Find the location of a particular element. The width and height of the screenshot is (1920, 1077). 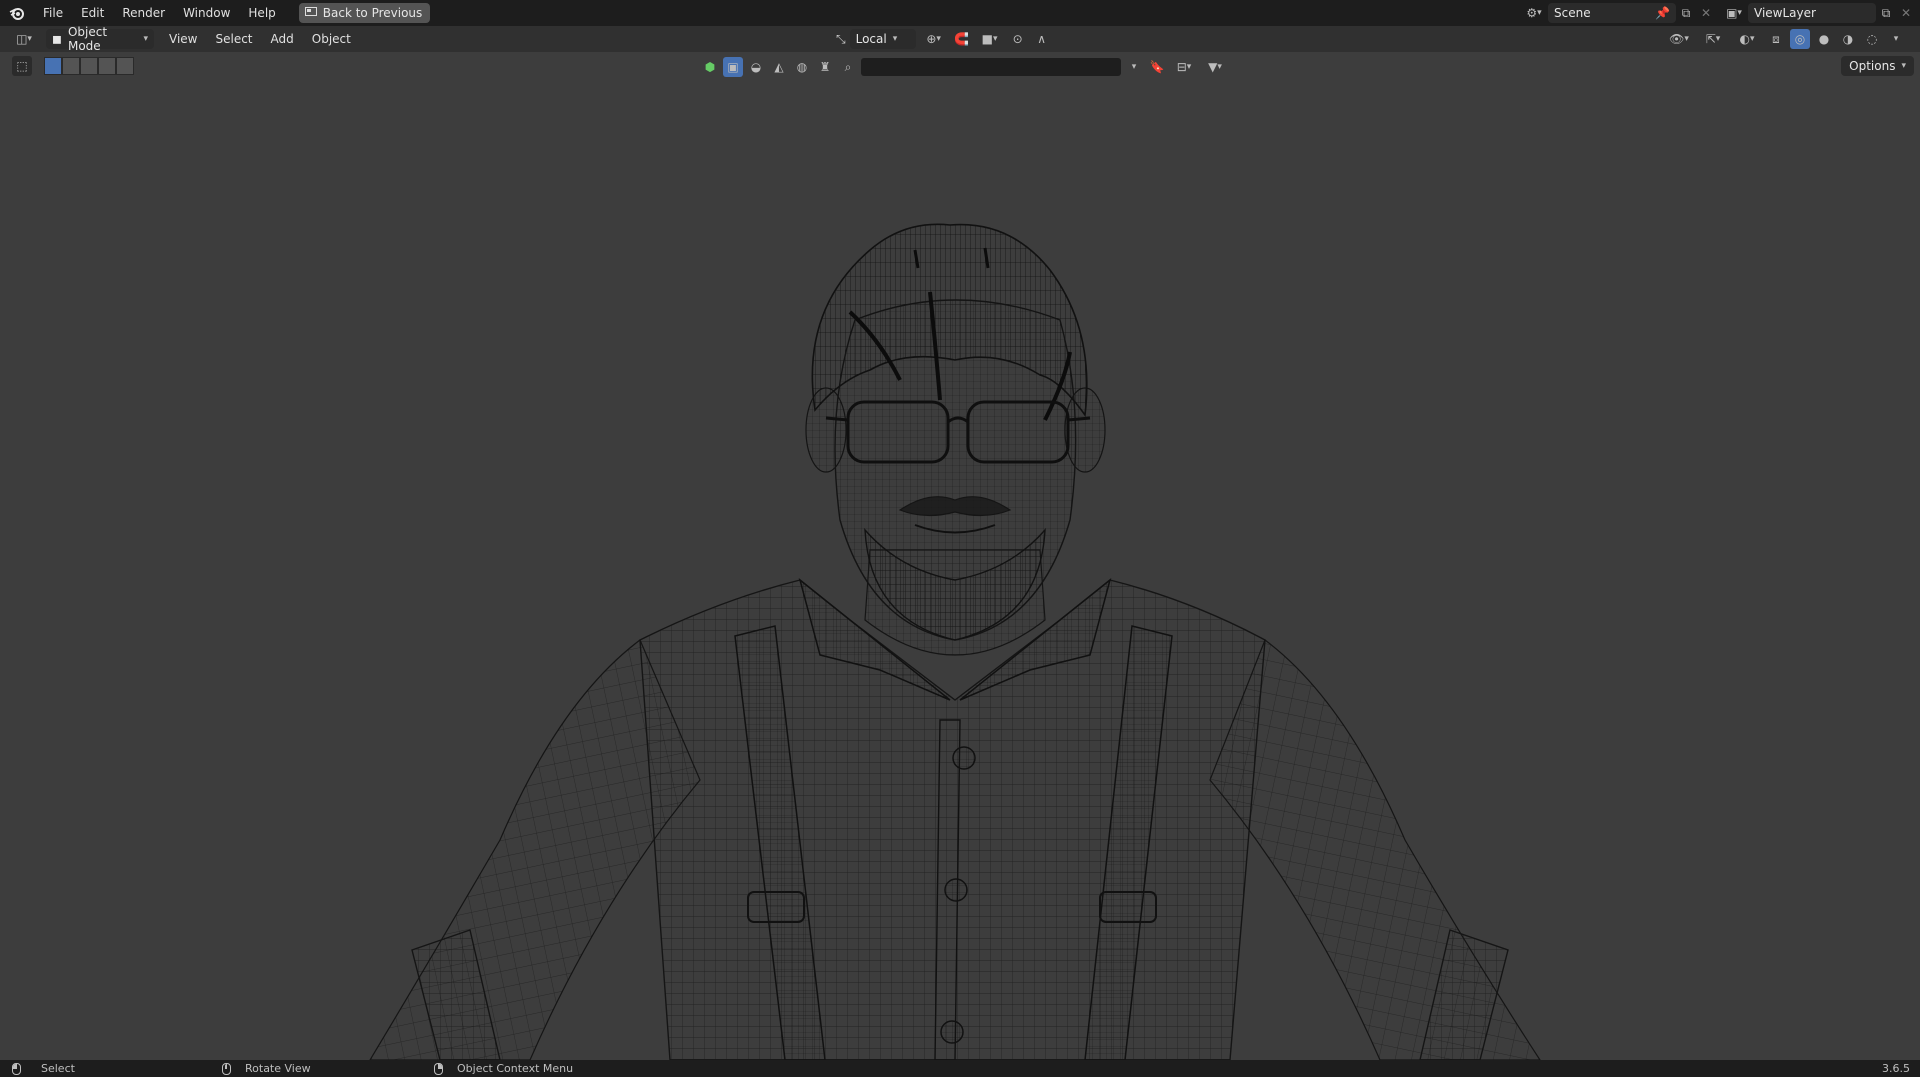

transform-controls: ⤡ Local ▾ ⊕ ▾ 🧲 ■ ▾ ⊙ ∧ is located at coordinates (944, 39).